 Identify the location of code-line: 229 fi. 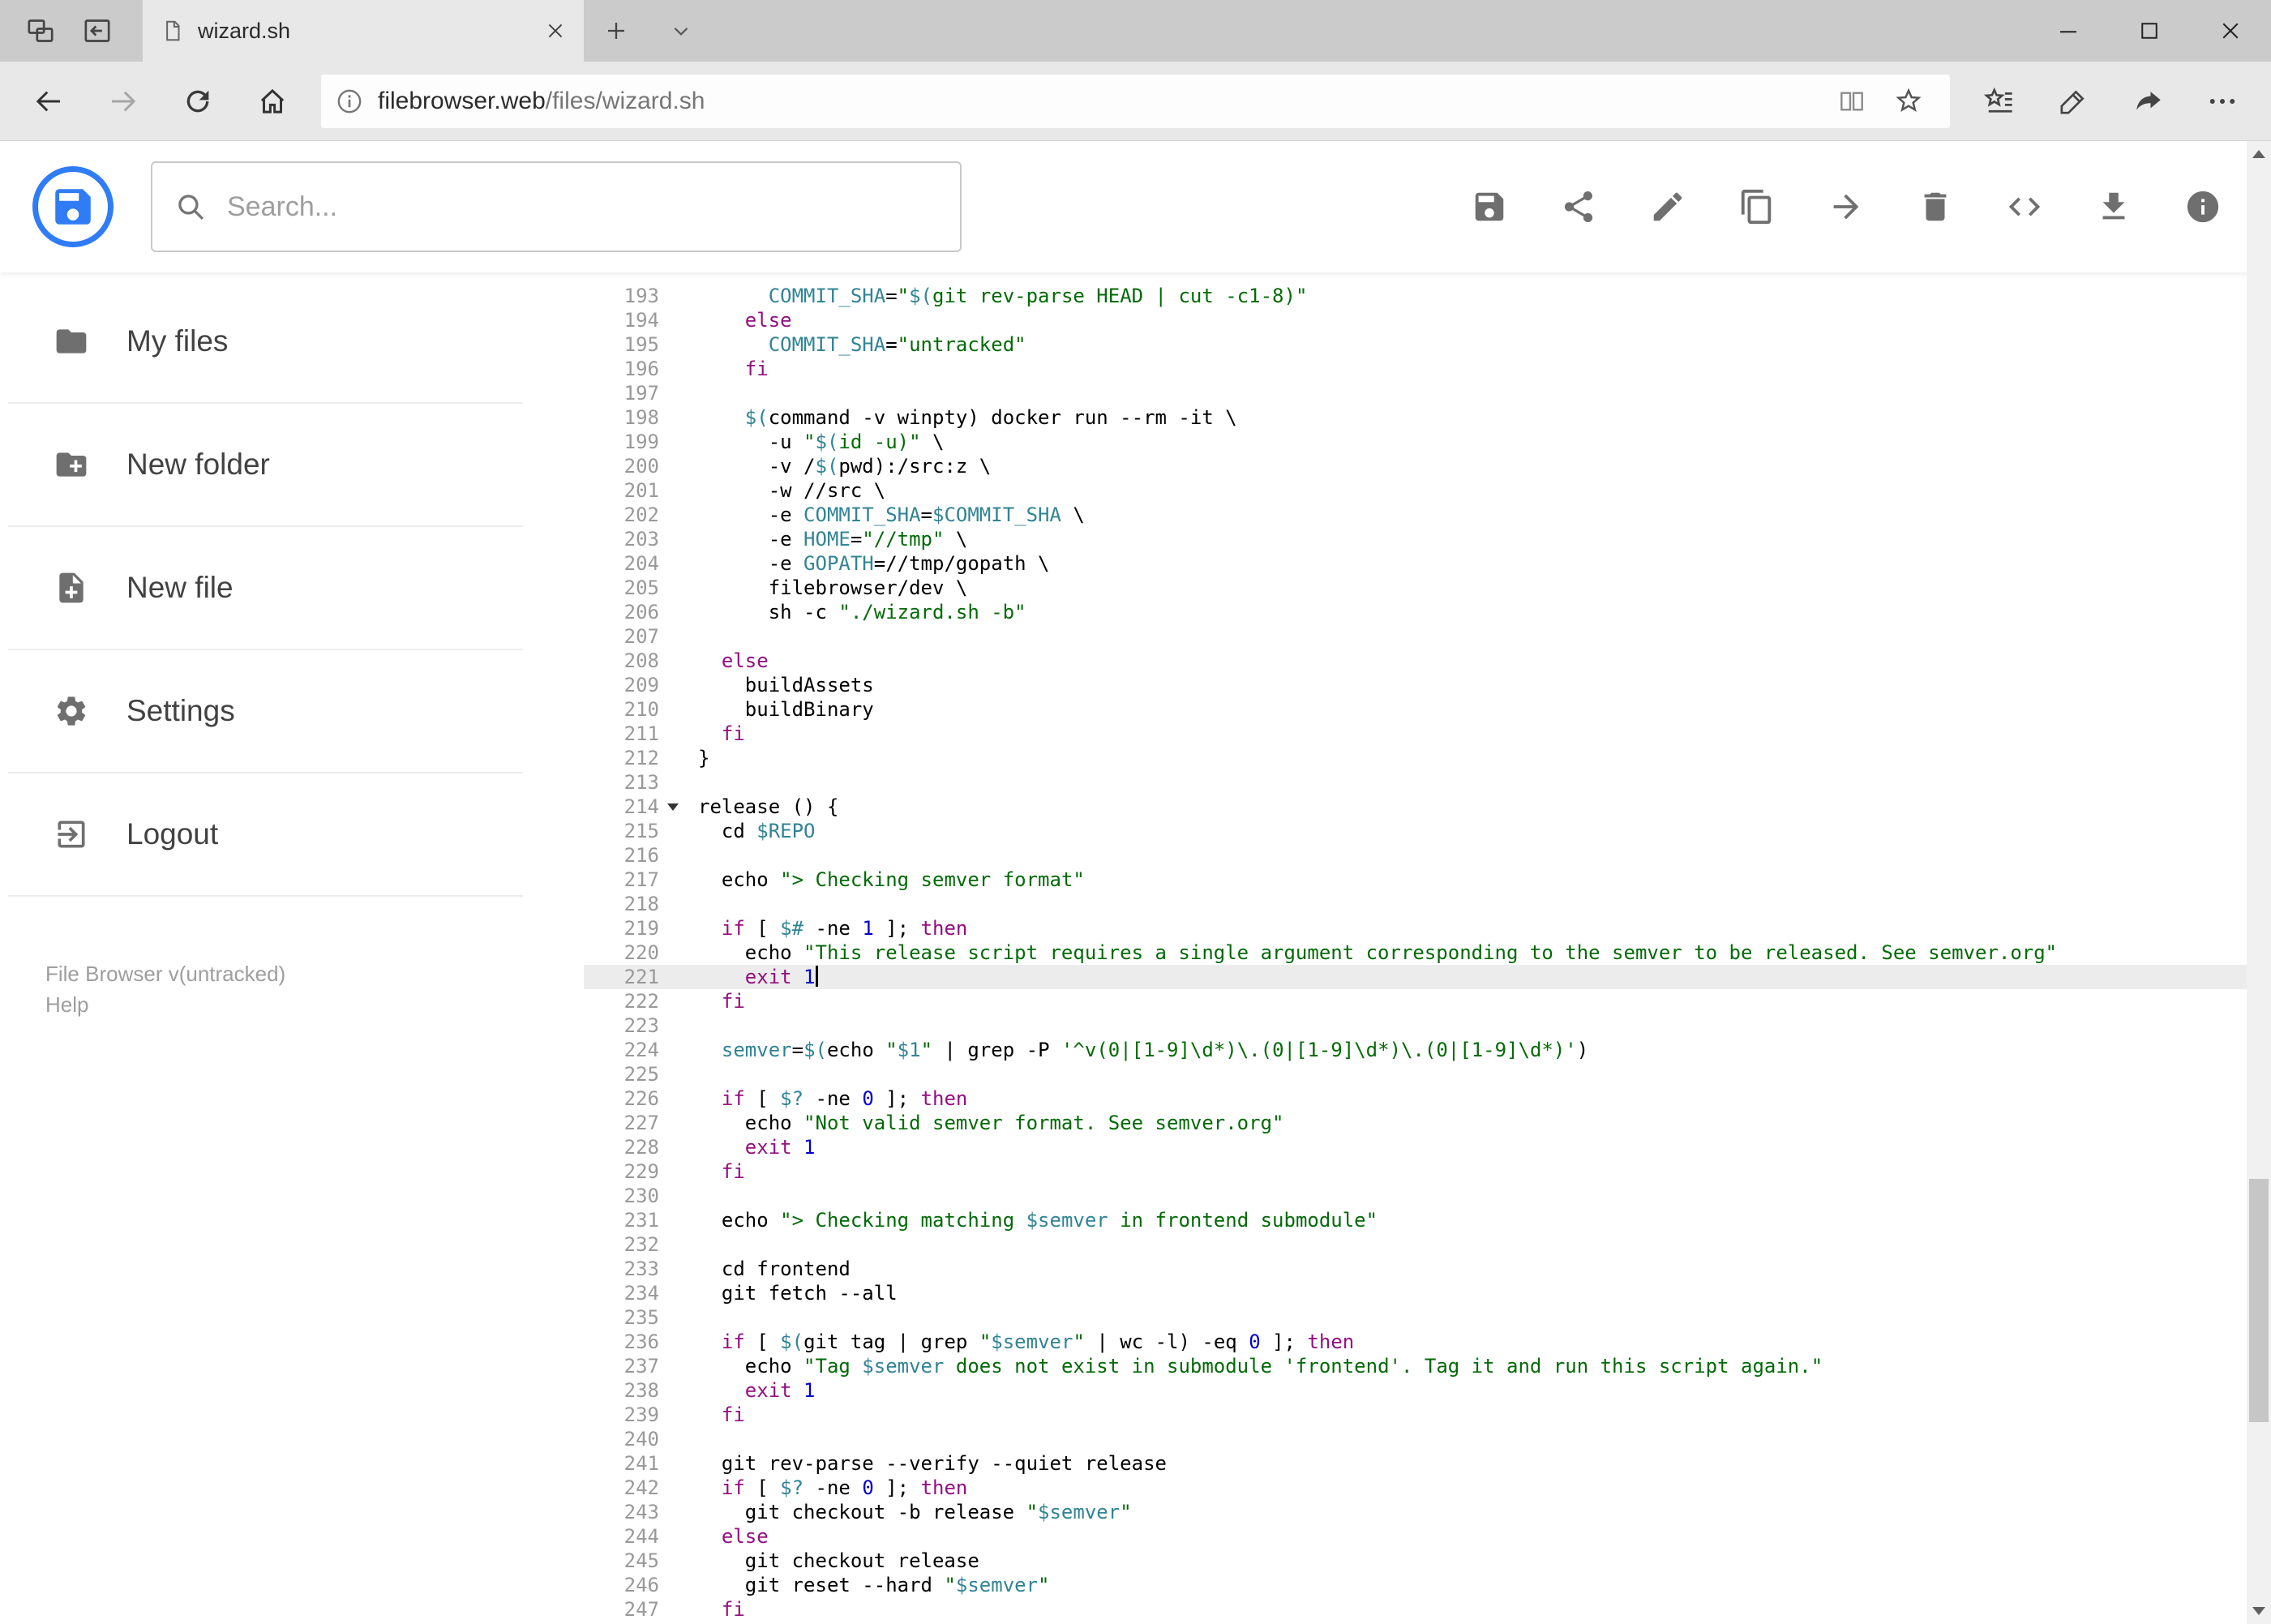
(1427, 1171).